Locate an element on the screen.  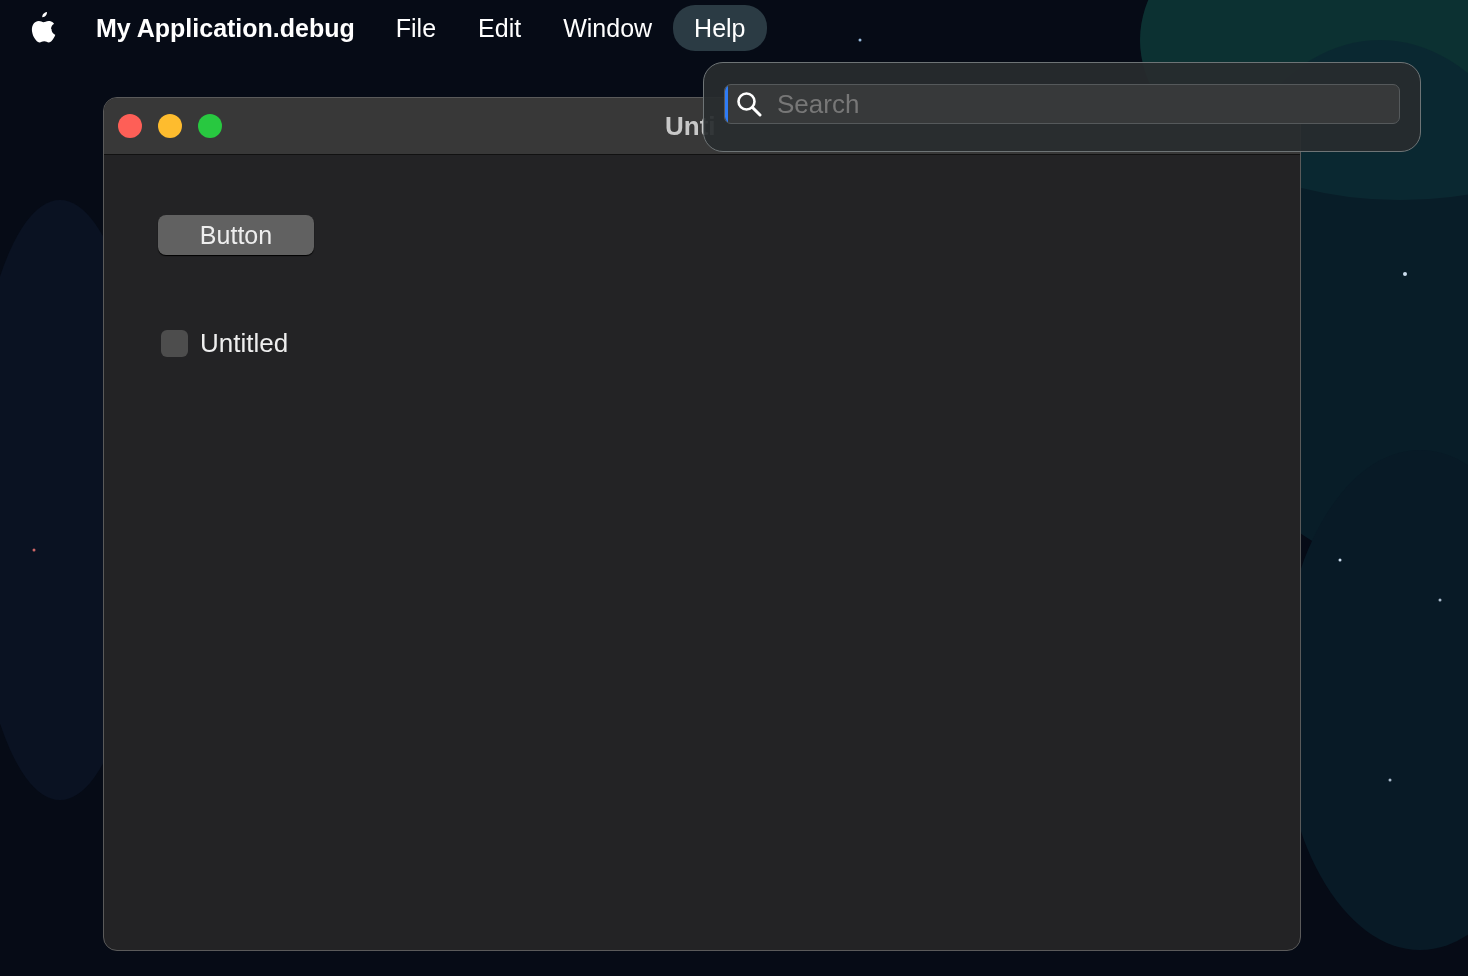
window-title: Unti is located at coordinates (690, 126).